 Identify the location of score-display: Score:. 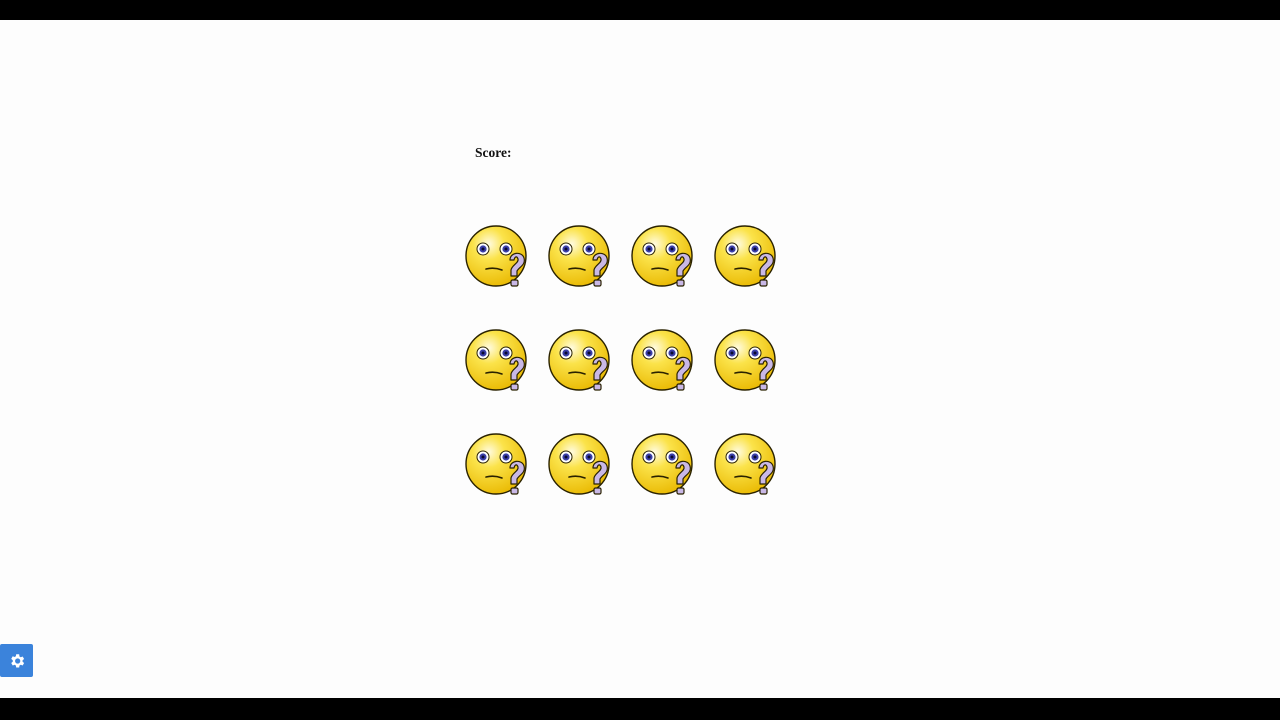
(495, 153).